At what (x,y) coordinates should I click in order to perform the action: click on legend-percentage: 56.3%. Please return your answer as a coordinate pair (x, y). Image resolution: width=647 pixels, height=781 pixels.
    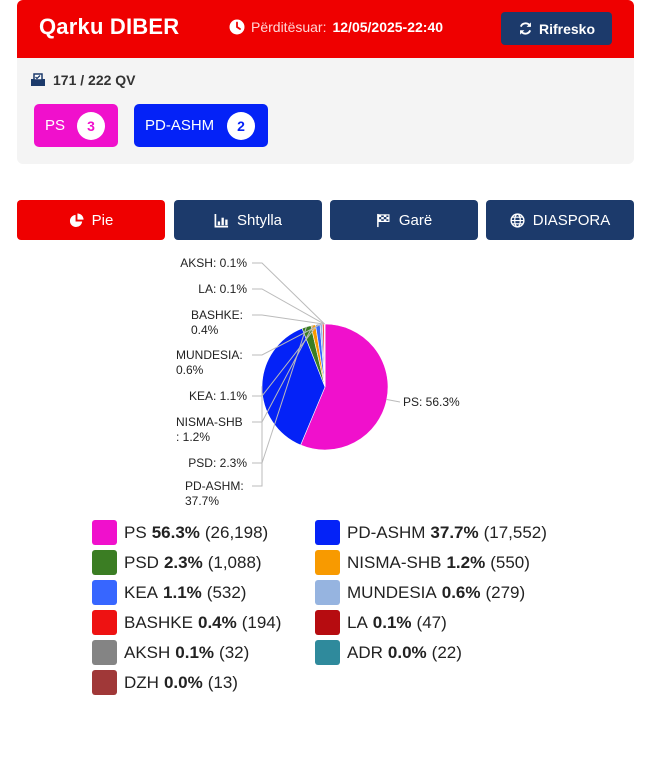
    Looking at the image, I should click on (175, 532).